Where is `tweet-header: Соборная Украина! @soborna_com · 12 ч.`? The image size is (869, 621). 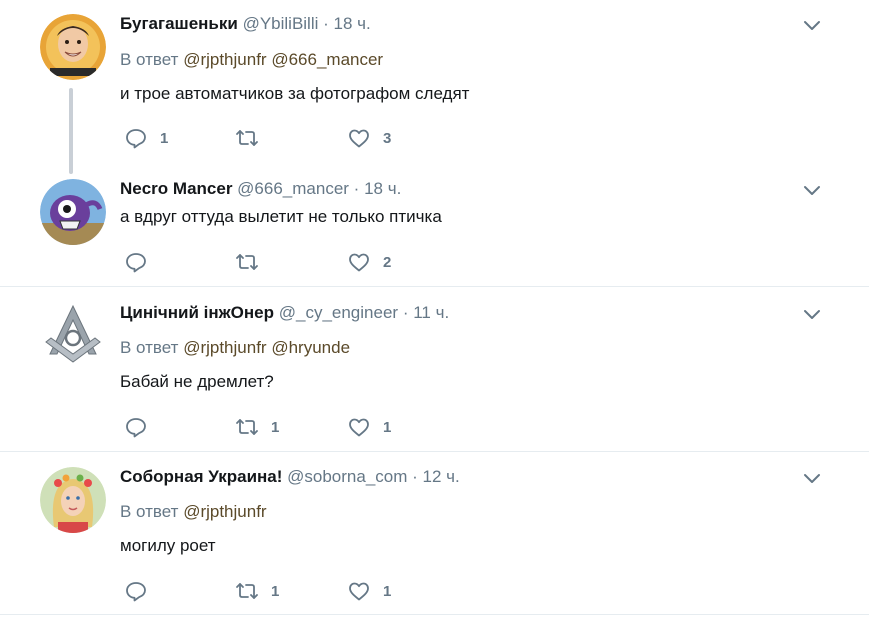 tweet-header: Соборная Украина! @soborna_com · 12 ч. is located at coordinates (290, 477).